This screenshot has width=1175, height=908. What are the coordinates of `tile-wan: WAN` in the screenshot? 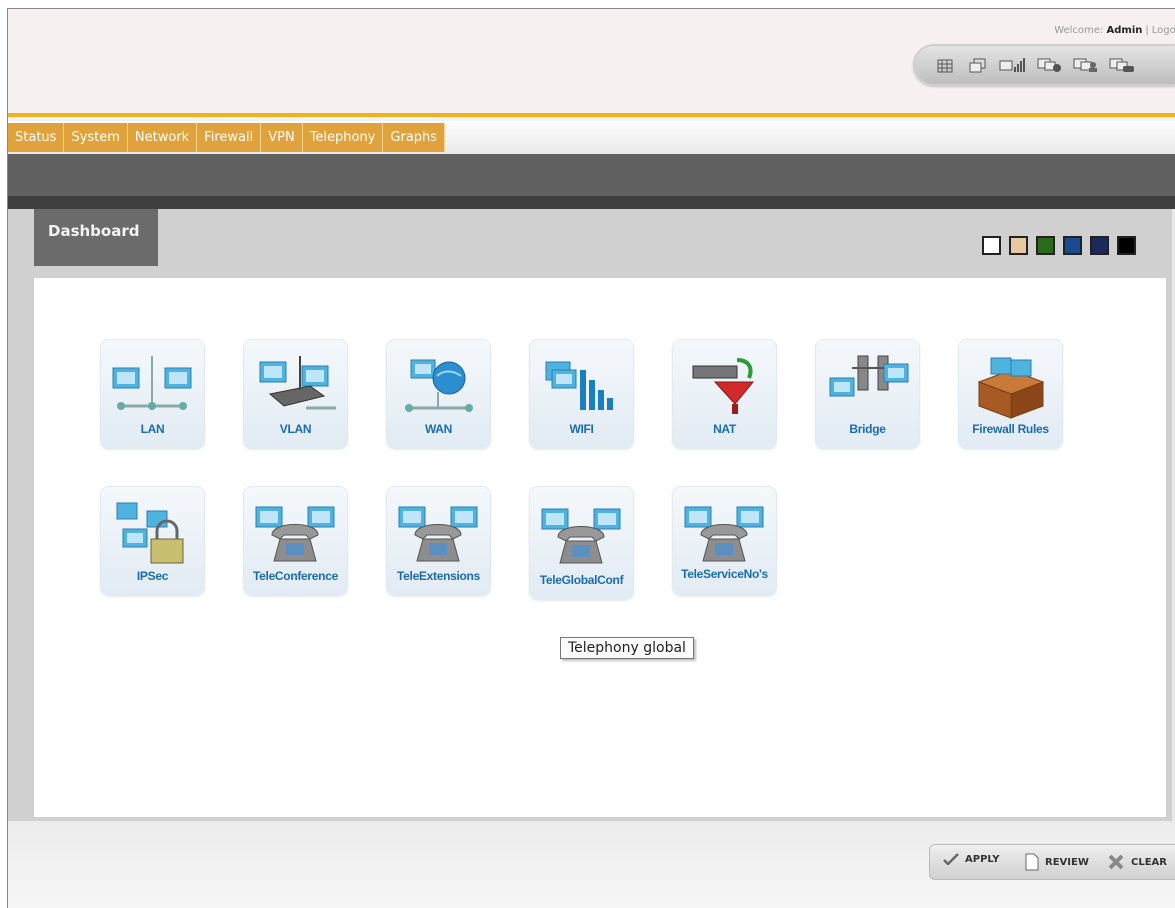 It's located at (438, 394).